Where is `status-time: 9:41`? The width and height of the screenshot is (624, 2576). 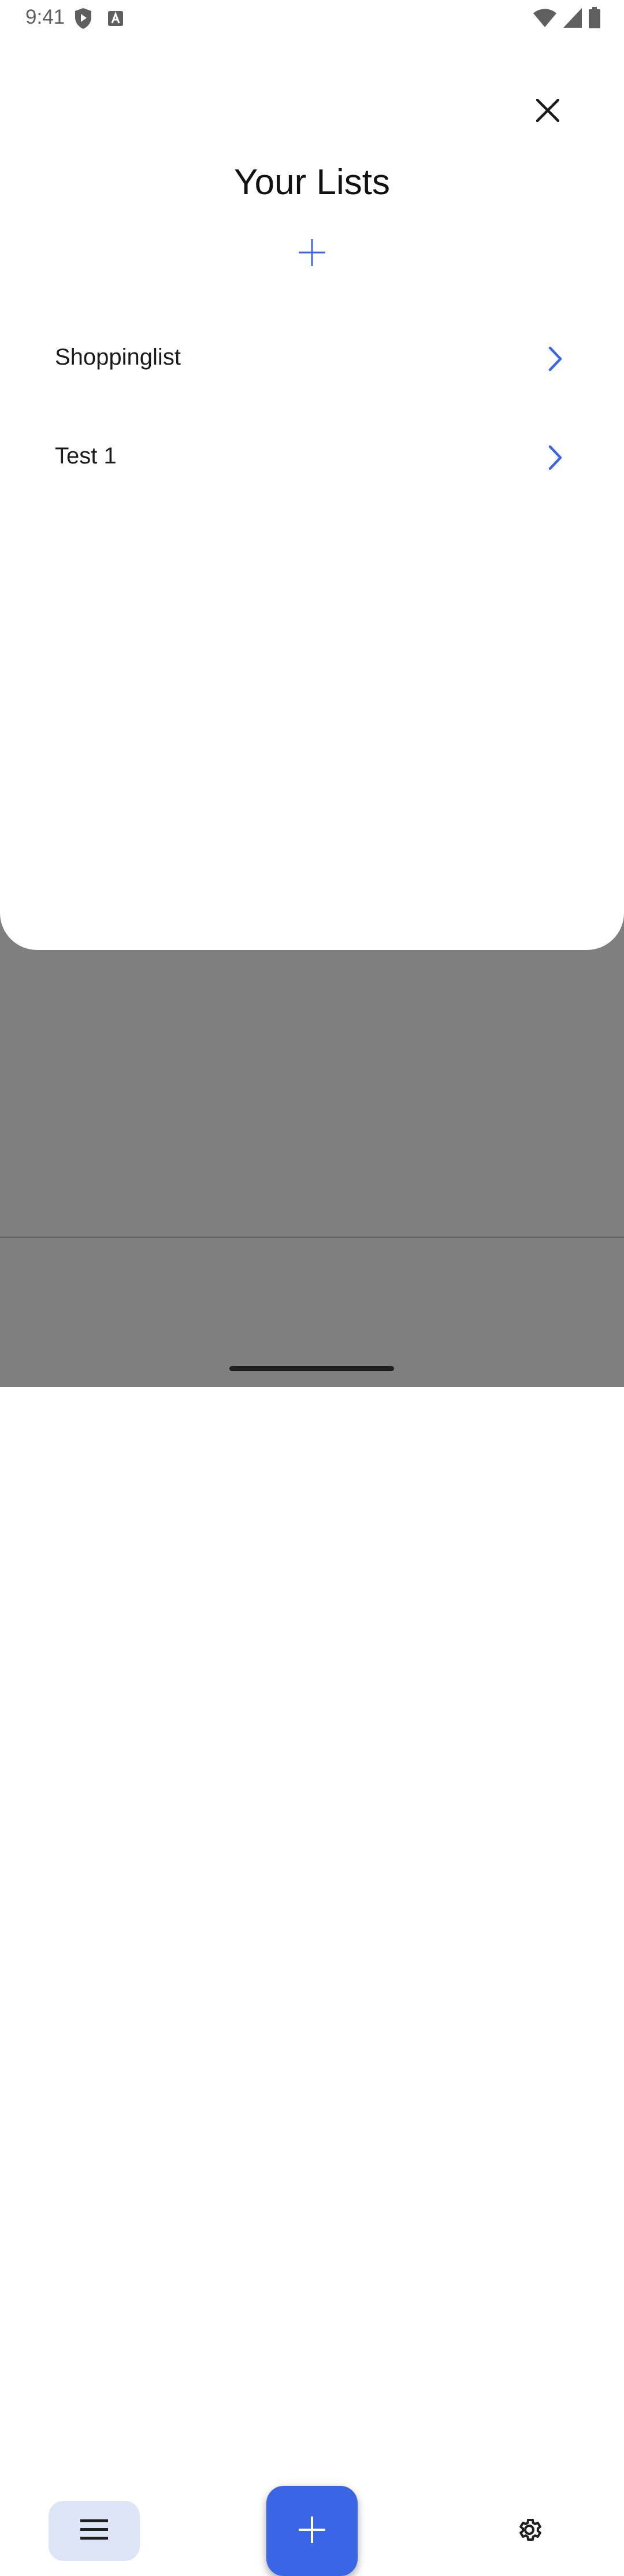 status-time: 9:41 is located at coordinates (45, 17).